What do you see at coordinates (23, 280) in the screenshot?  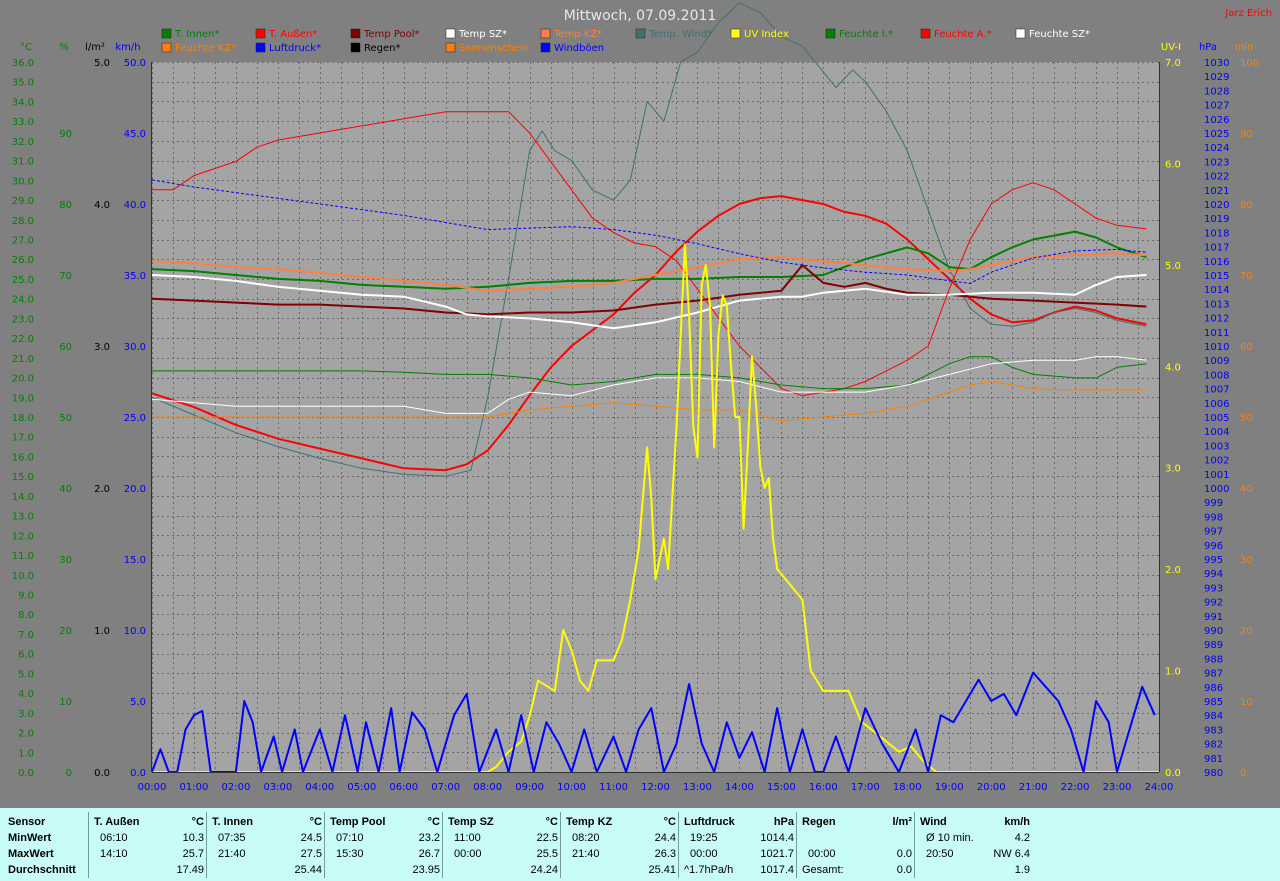 I see `celsius-tick: 25.0` at bounding box center [23, 280].